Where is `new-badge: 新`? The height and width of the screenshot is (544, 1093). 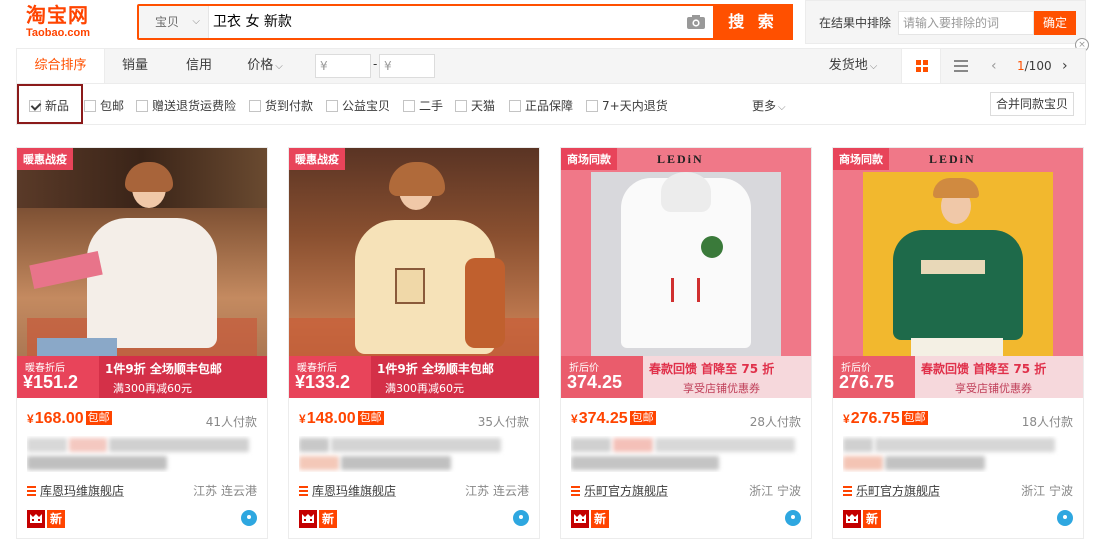
new-badge: 新 is located at coordinates (600, 519).